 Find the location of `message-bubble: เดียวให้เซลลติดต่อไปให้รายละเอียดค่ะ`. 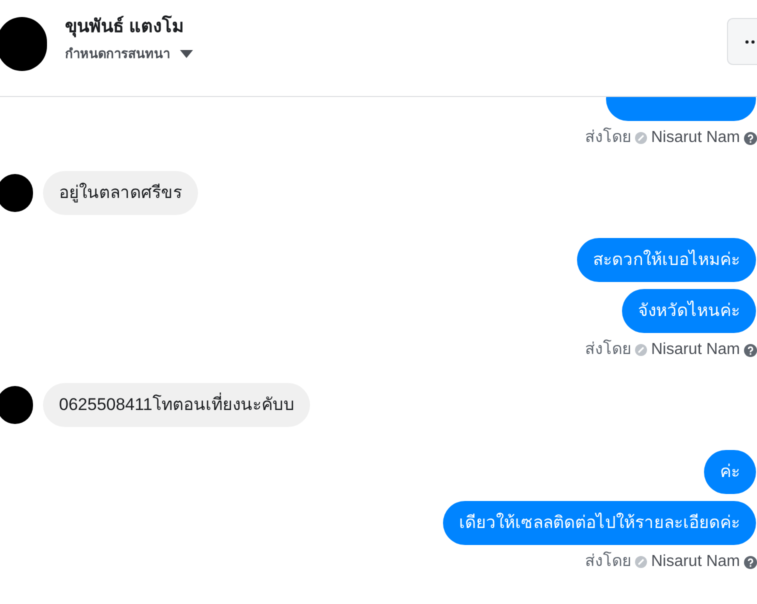

message-bubble: เดียวให้เซลลติดต่อไปให้รายละเอียดค่ะ is located at coordinates (599, 523).